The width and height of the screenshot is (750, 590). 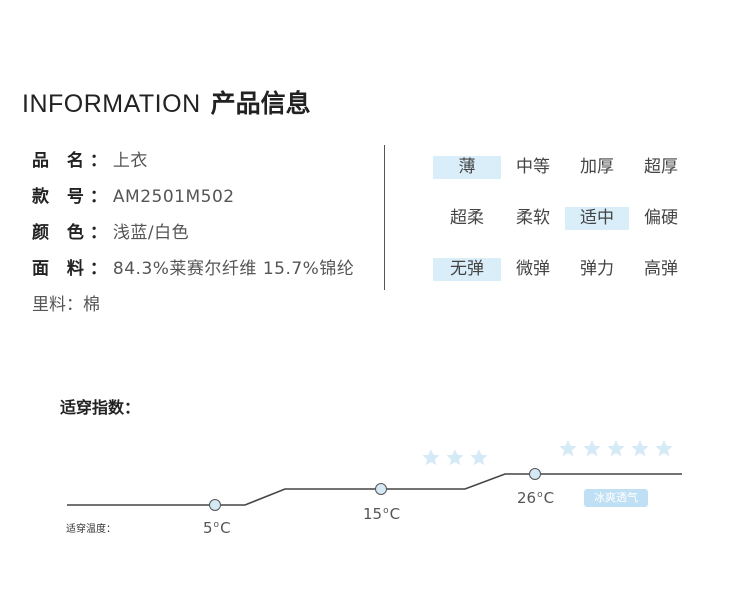 I want to click on star-rating-high, so click(x=616, y=448).